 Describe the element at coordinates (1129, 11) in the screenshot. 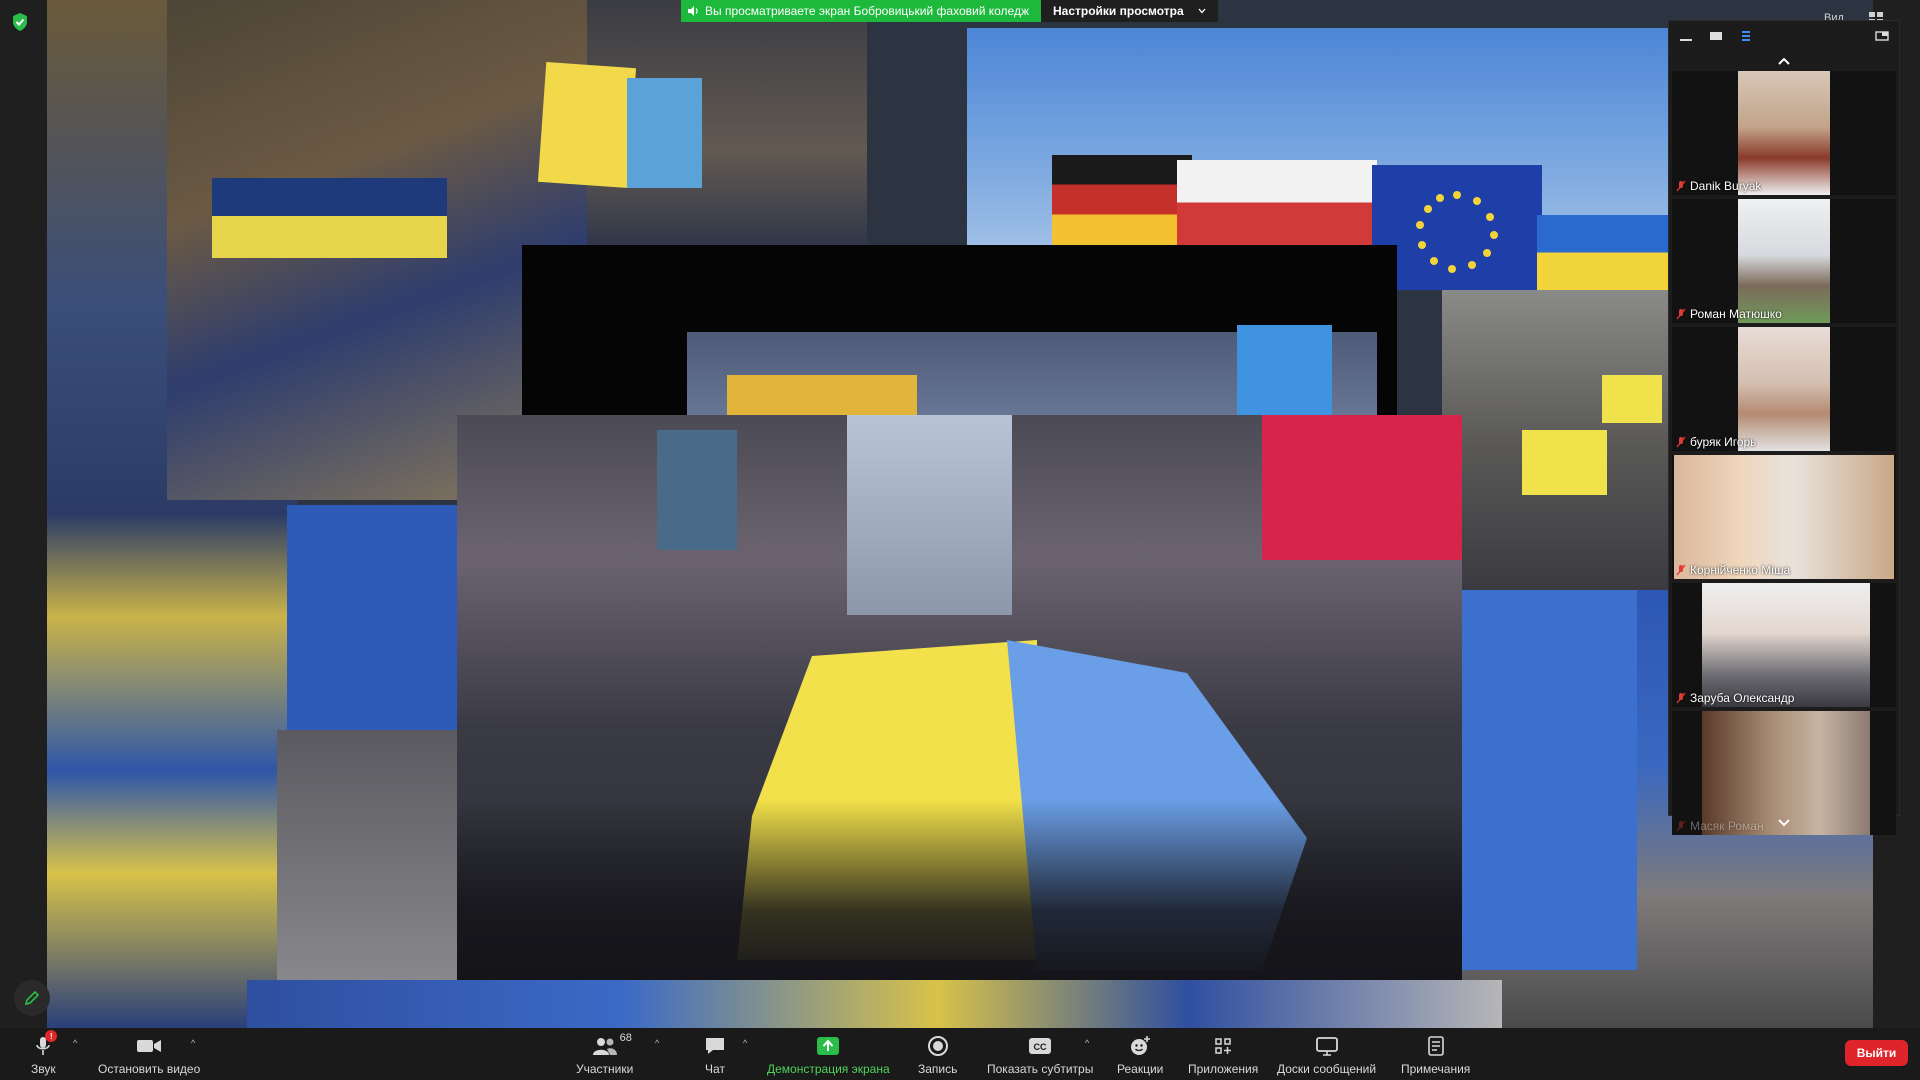

I see `view-options-button: Настройки просмотра` at that location.